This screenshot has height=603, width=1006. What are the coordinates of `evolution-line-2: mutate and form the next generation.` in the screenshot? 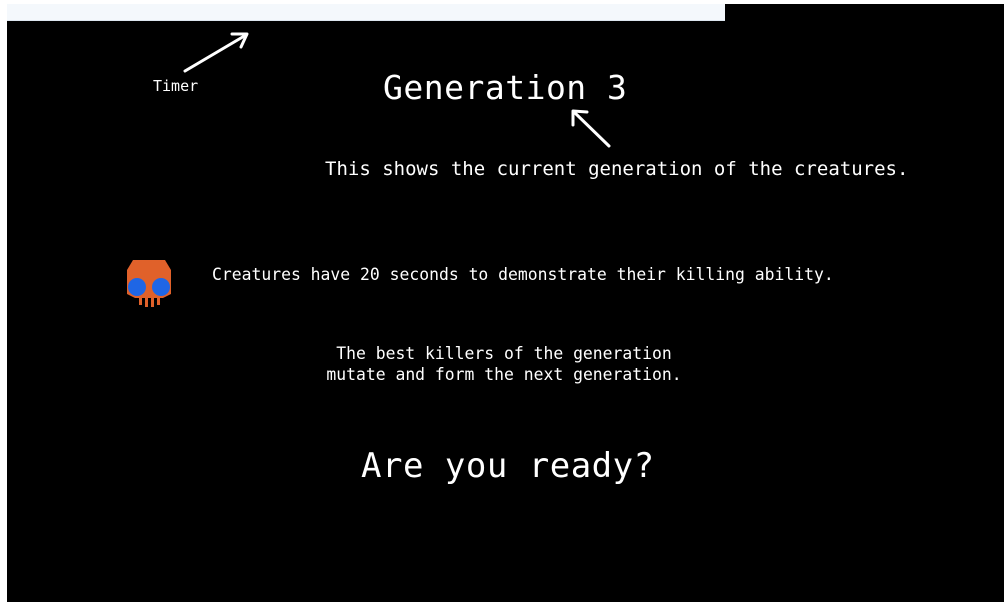 It's located at (504, 374).